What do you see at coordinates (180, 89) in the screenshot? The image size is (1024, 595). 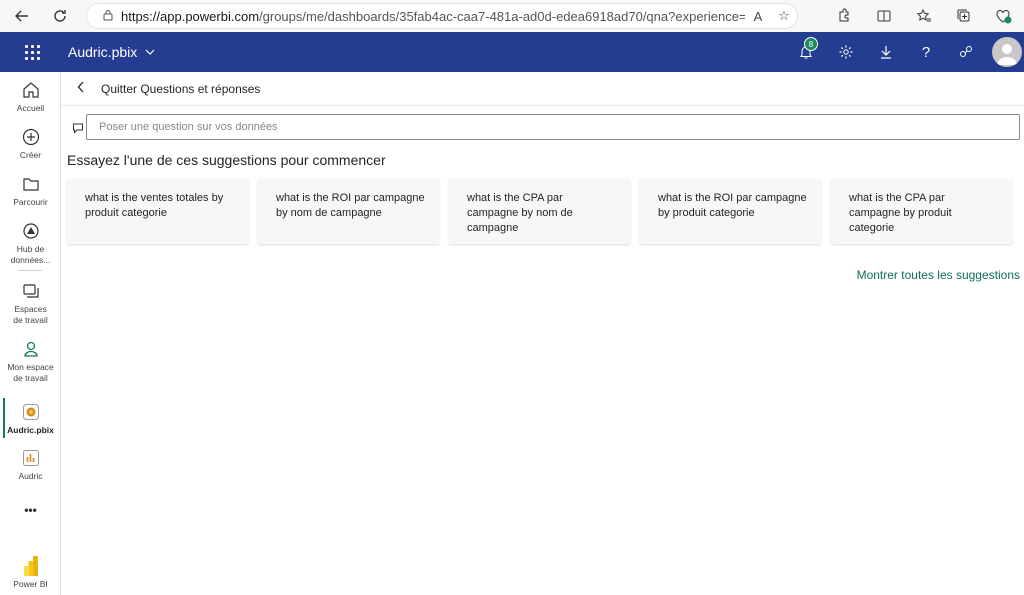 I see `quit-qna-button: Quitter Questions et réponses` at bounding box center [180, 89].